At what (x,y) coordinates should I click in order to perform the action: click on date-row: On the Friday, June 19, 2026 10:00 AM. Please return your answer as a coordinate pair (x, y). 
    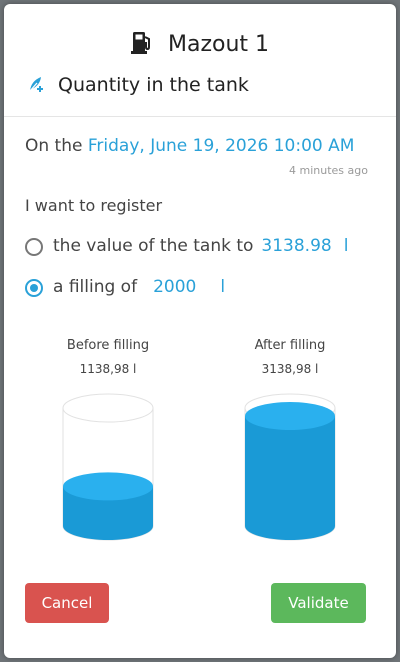
    Looking at the image, I should click on (189, 146).